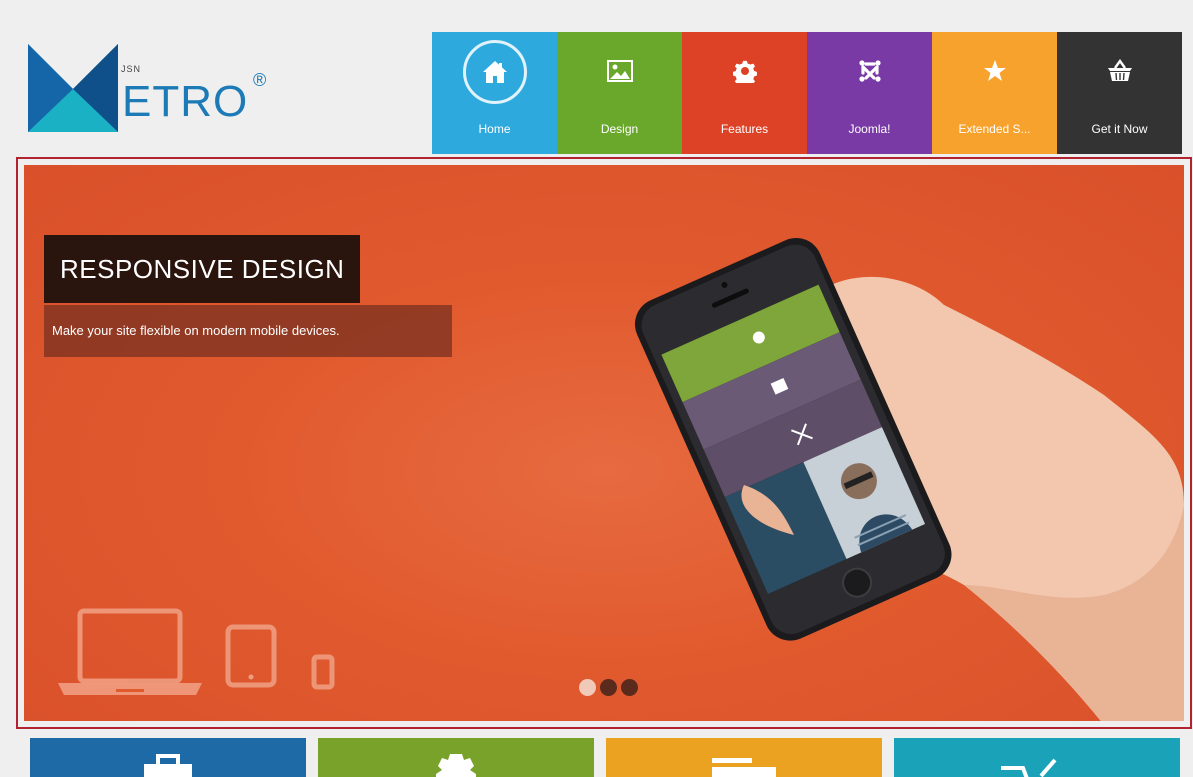  What do you see at coordinates (744, 129) in the screenshot?
I see `nav-label-features: Features` at bounding box center [744, 129].